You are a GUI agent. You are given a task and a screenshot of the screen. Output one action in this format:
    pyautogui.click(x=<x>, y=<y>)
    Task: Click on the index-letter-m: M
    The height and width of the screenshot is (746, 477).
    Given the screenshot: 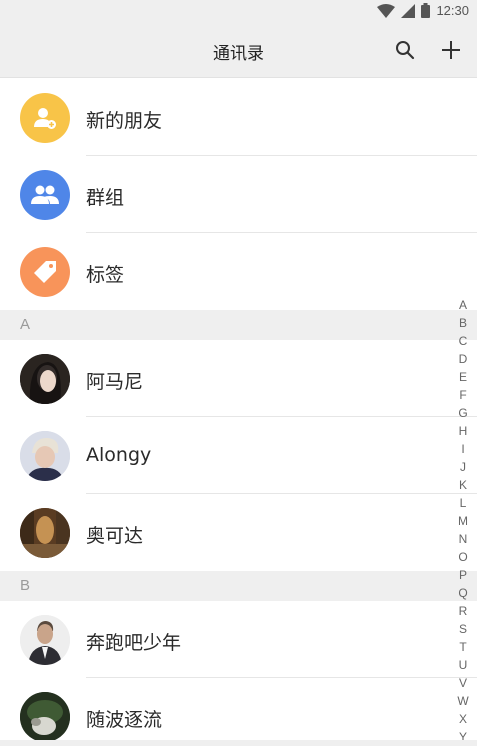 What is the action you would take?
    pyautogui.click(x=463, y=521)
    